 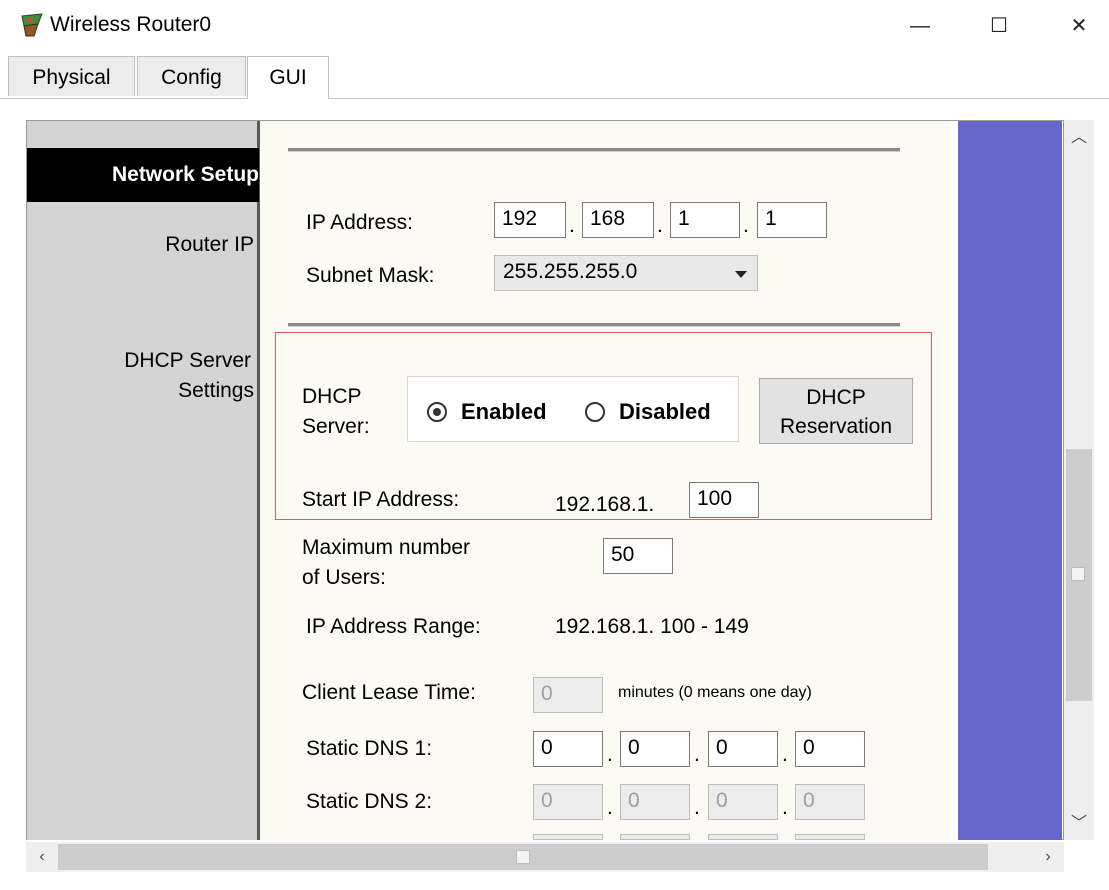 I want to click on dns2-octet-2-input: 0, so click(x=655, y=802).